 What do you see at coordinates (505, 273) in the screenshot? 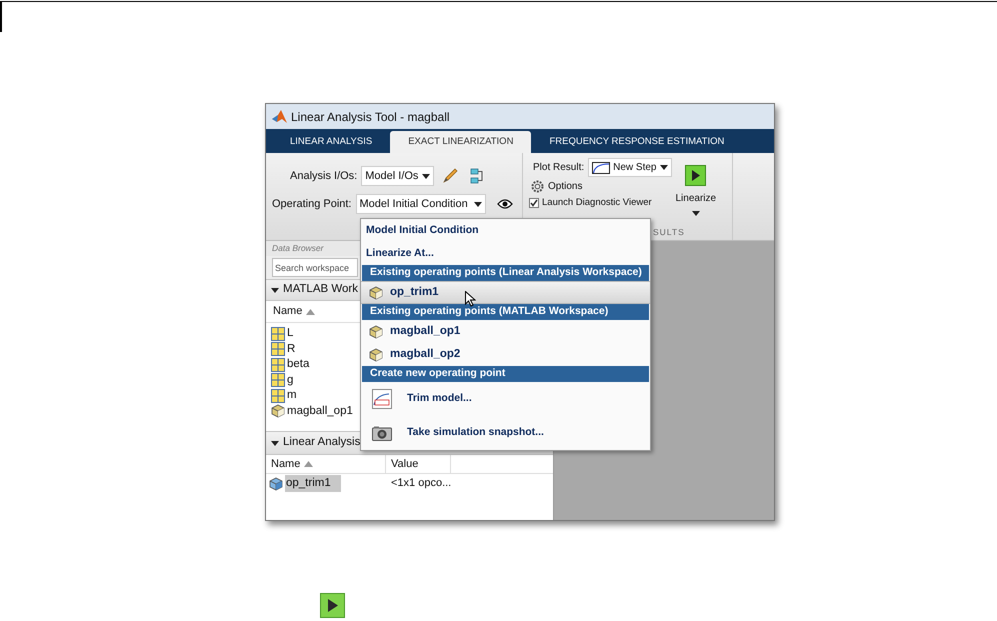
I see `menu-section-header: Existing operating points (Linear Analysis Workspace)` at bounding box center [505, 273].